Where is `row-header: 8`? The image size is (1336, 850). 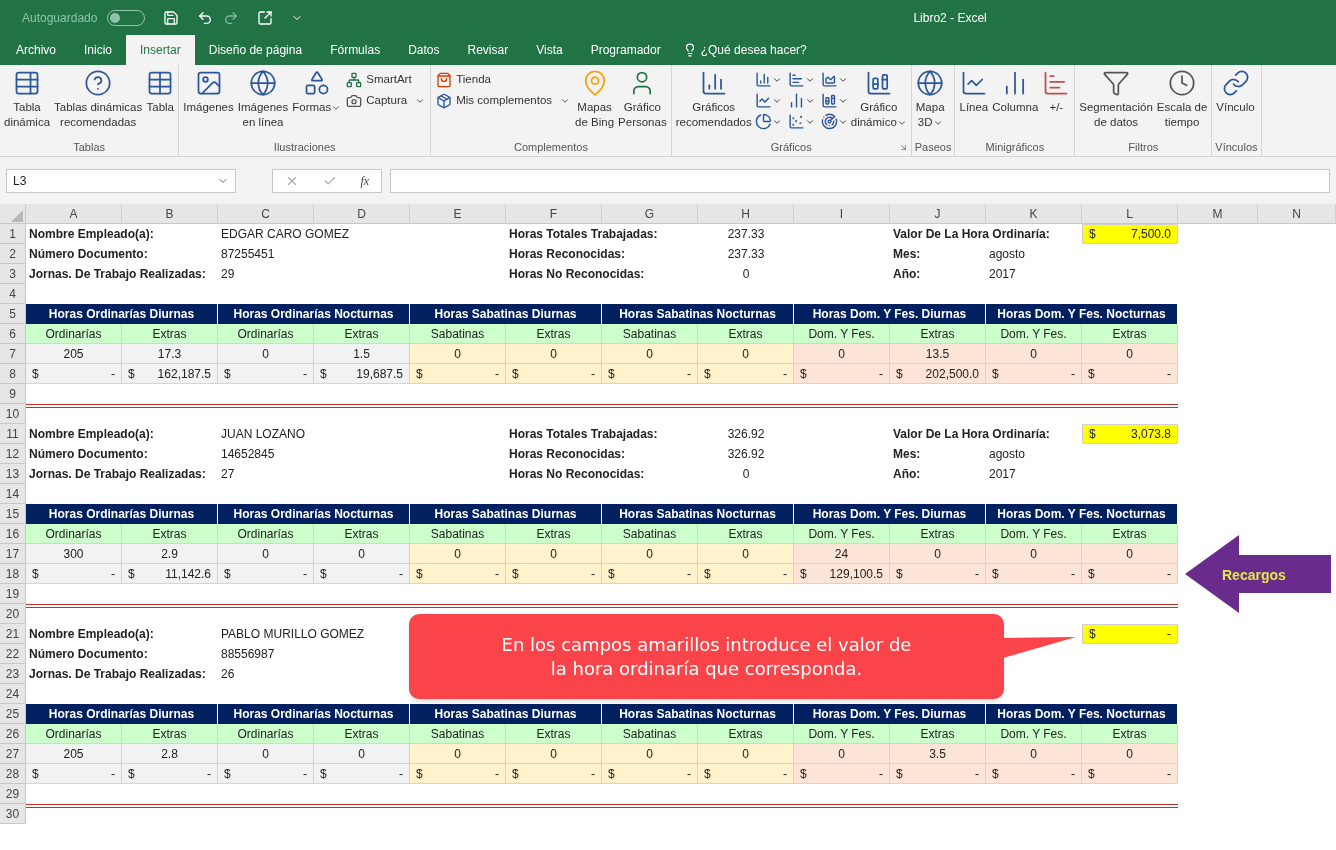
row-header: 8 is located at coordinates (13, 374).